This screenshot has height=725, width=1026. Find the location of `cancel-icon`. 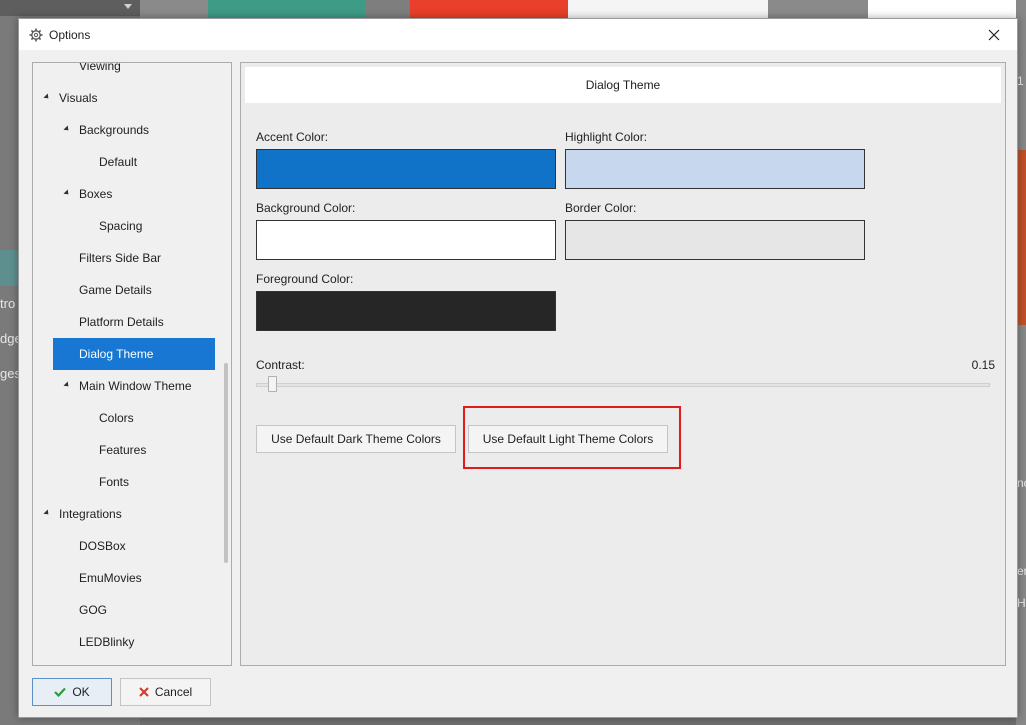

cancel-icon is located at coordinates (144, 692).